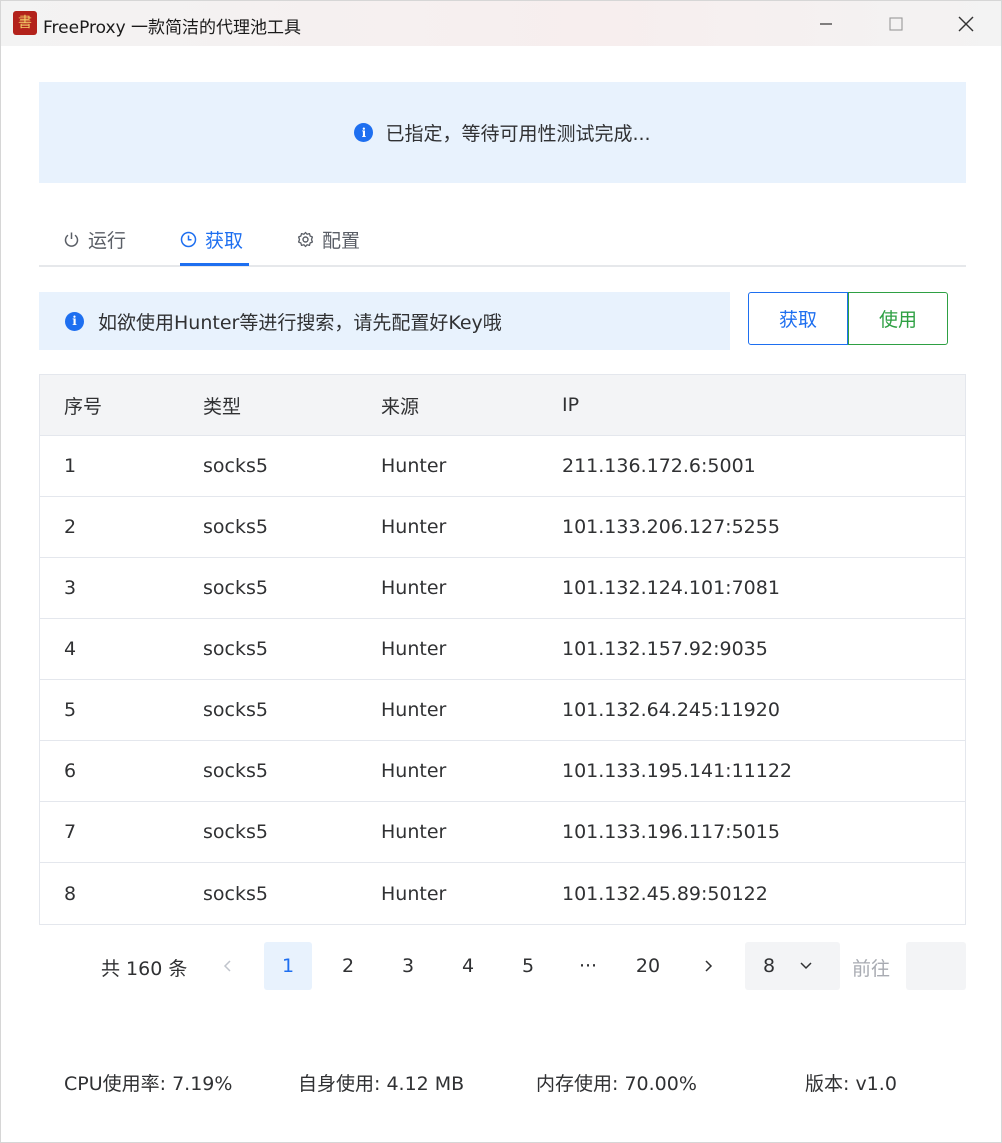 The image size is (1002, 1143). Describe the element at coordinates (214, 264) in the screenshot. I see `active-tab-indicator` at that location.